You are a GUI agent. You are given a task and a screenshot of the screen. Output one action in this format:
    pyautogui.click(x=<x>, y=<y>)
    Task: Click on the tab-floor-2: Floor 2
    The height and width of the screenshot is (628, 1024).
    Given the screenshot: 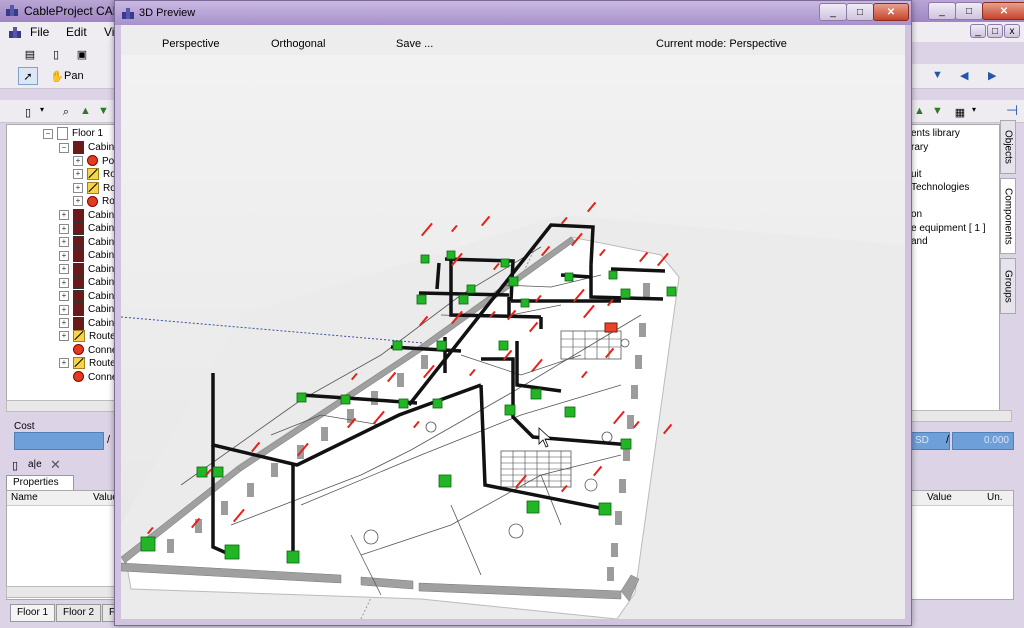 What is the action you would take?
    pyautogui.click(x=79, y=613)
    